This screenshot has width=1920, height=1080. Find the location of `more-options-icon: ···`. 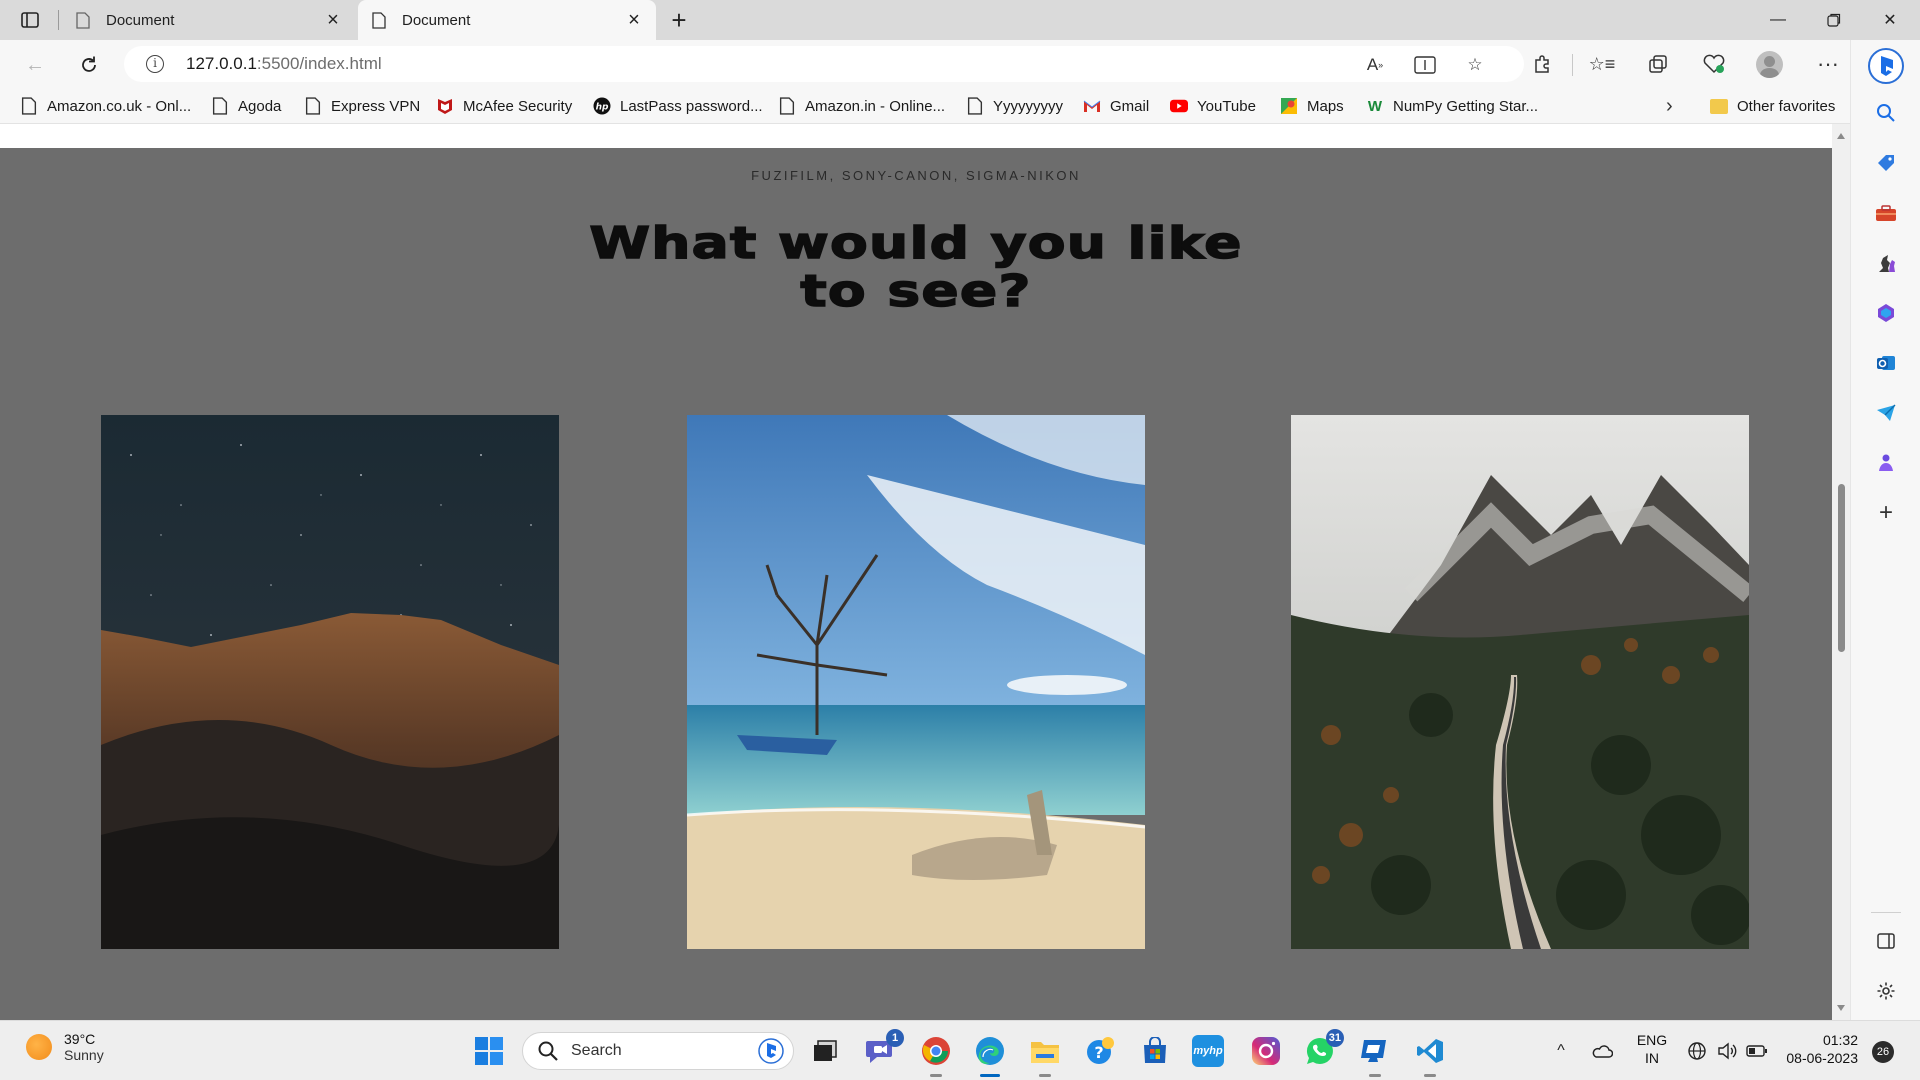

more-options-icon: ··· is located at coordinates (1828, 64).